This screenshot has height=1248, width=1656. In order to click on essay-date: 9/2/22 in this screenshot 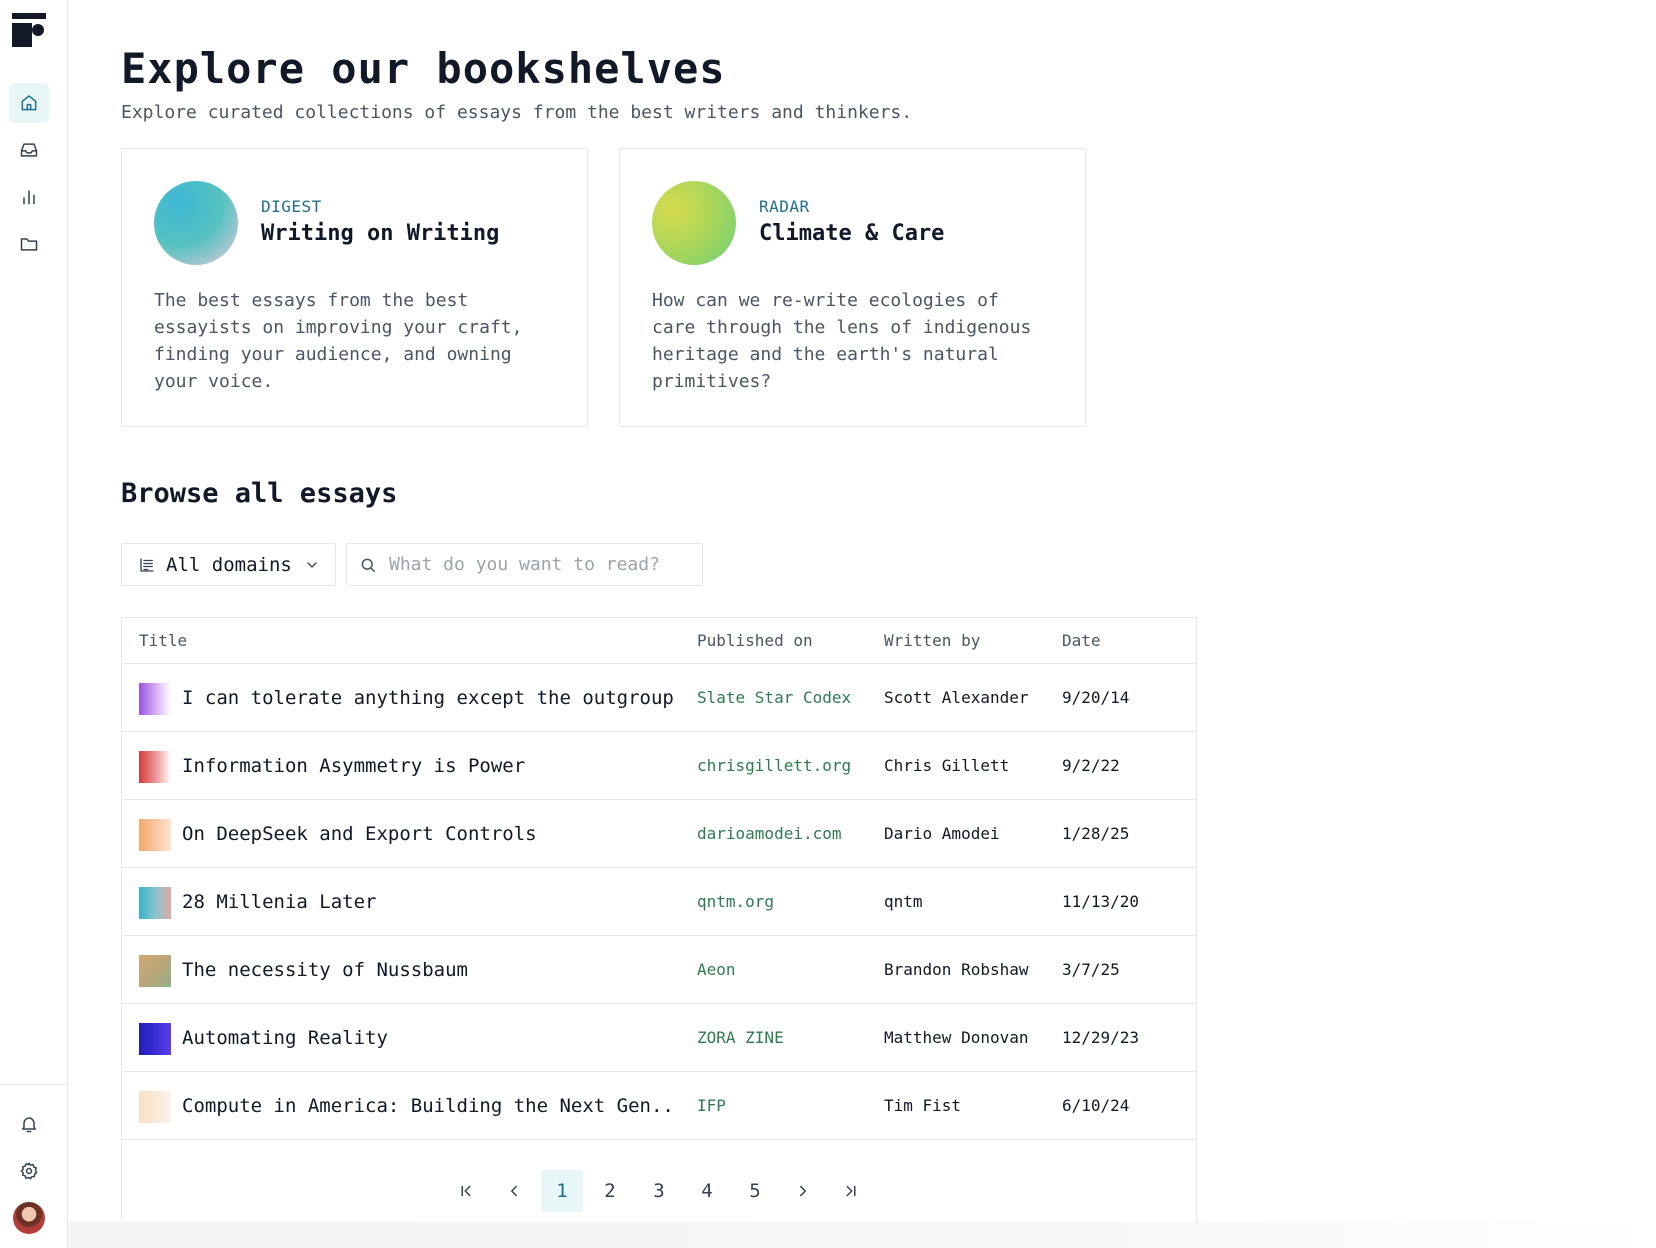, I will do `click(1091, 765)`.